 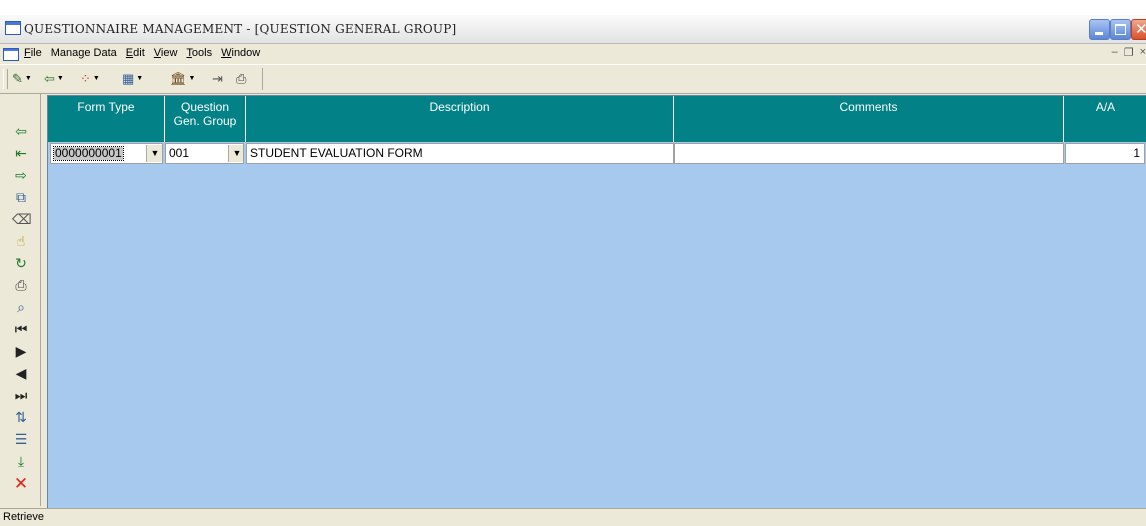 What do you see at coordinates (21, 418) in the screenshot?
I see `sort-icon: ⇅` at bounding box center [21, 418].